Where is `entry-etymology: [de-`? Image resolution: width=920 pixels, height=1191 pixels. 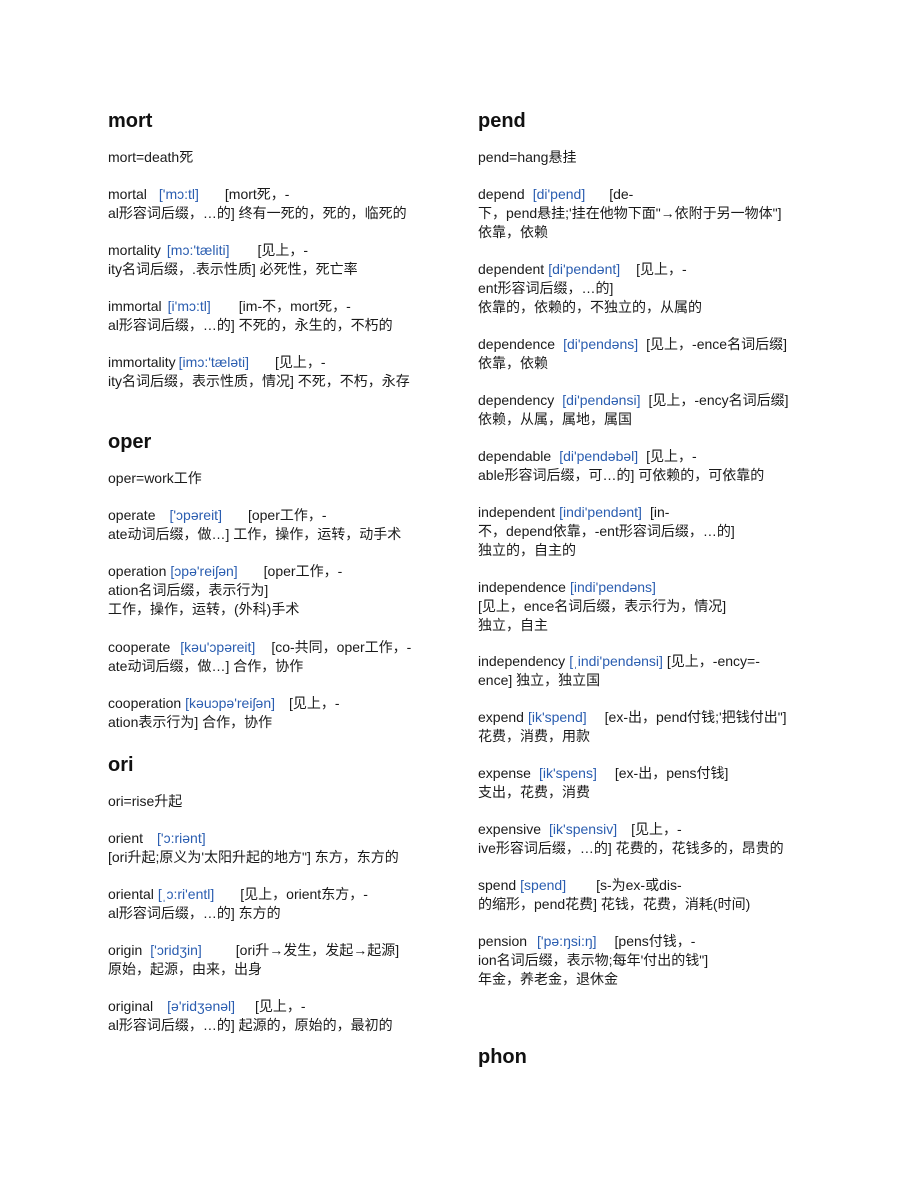
entry-etymology: [de- is located at coordinates (621, 194).